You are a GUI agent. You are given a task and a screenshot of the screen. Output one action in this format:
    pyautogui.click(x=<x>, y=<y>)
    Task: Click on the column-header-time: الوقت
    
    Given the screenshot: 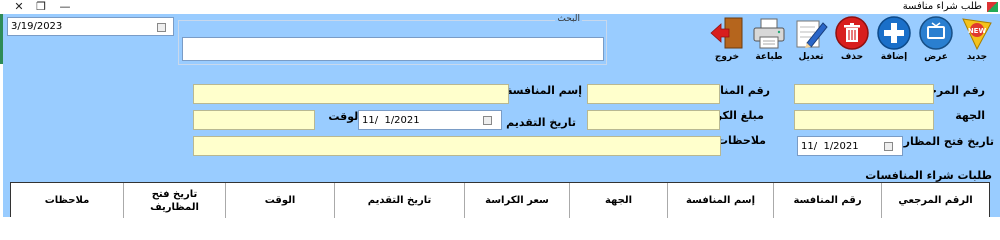 What is the action you would take?
    pyautogui.click(x=279, y=200)
    